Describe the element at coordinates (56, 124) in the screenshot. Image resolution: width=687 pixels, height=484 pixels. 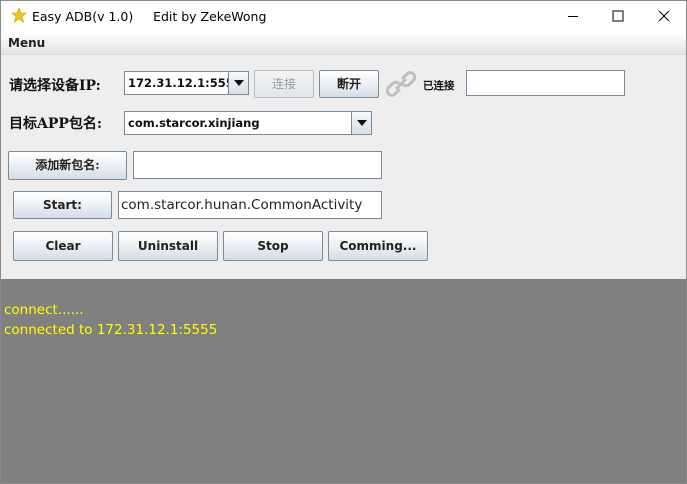
I see `target-package-label: 目标APP包名:` at that location.